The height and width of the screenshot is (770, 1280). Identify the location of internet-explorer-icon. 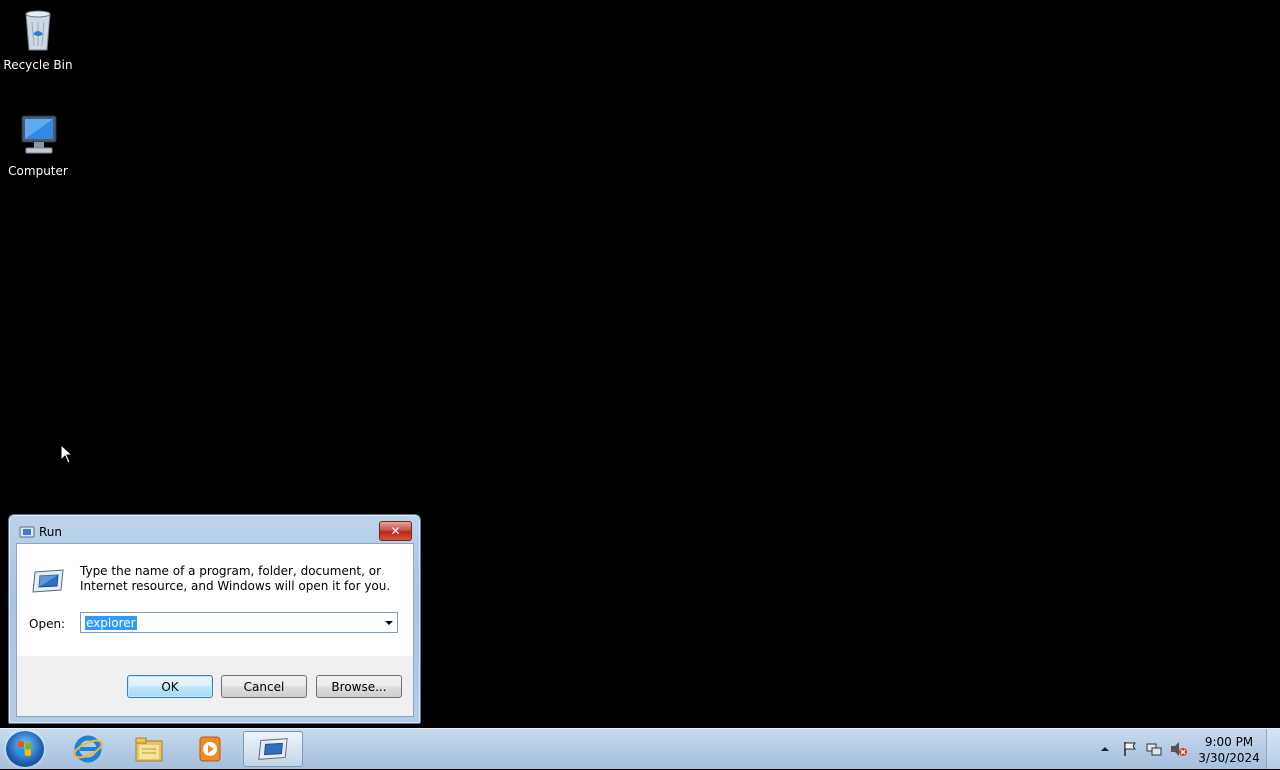
(88, 749).